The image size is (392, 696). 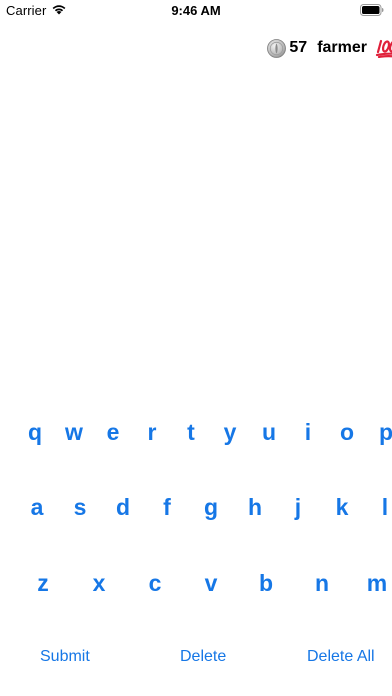 What do you see at coordinates (383, 48) in the screenshot?
I see `hundred-points-icon` at bounding box center [383, 48].